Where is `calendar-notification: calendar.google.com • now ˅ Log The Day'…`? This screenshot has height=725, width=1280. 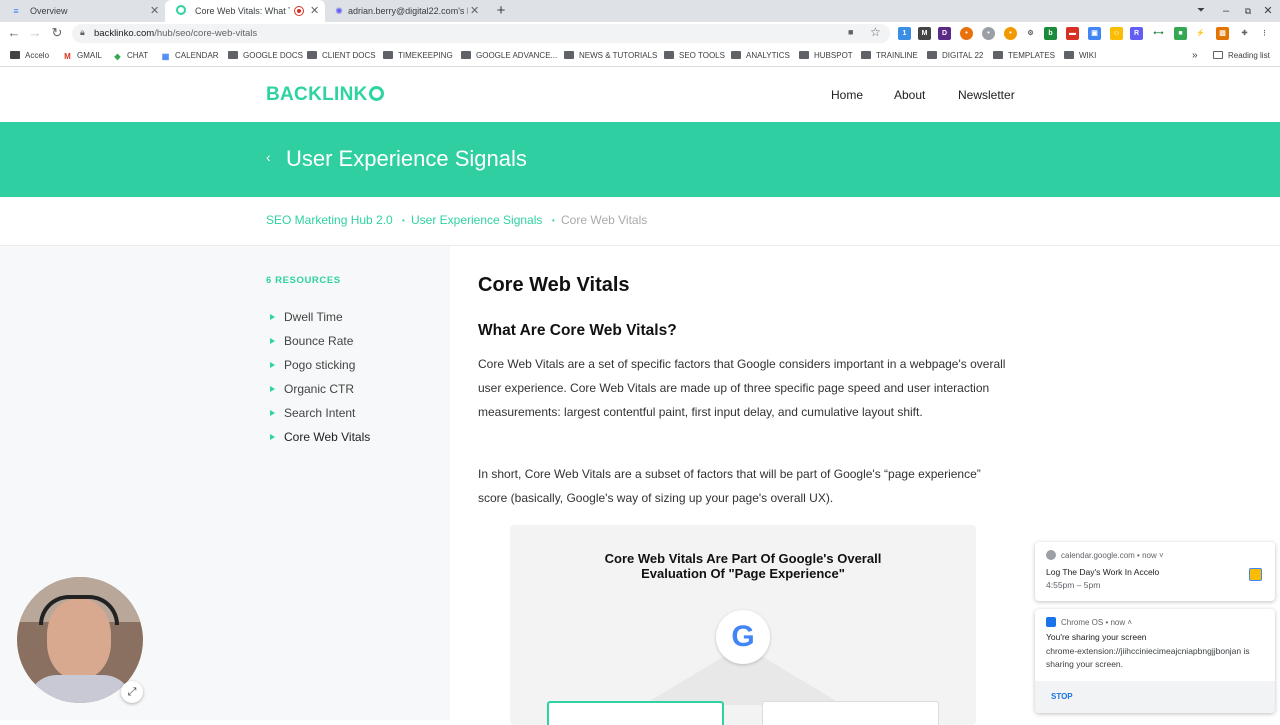
calendar-notification: calendar.google.com • now ˅ Log The Day'… is located at coordinates (1155, 571).